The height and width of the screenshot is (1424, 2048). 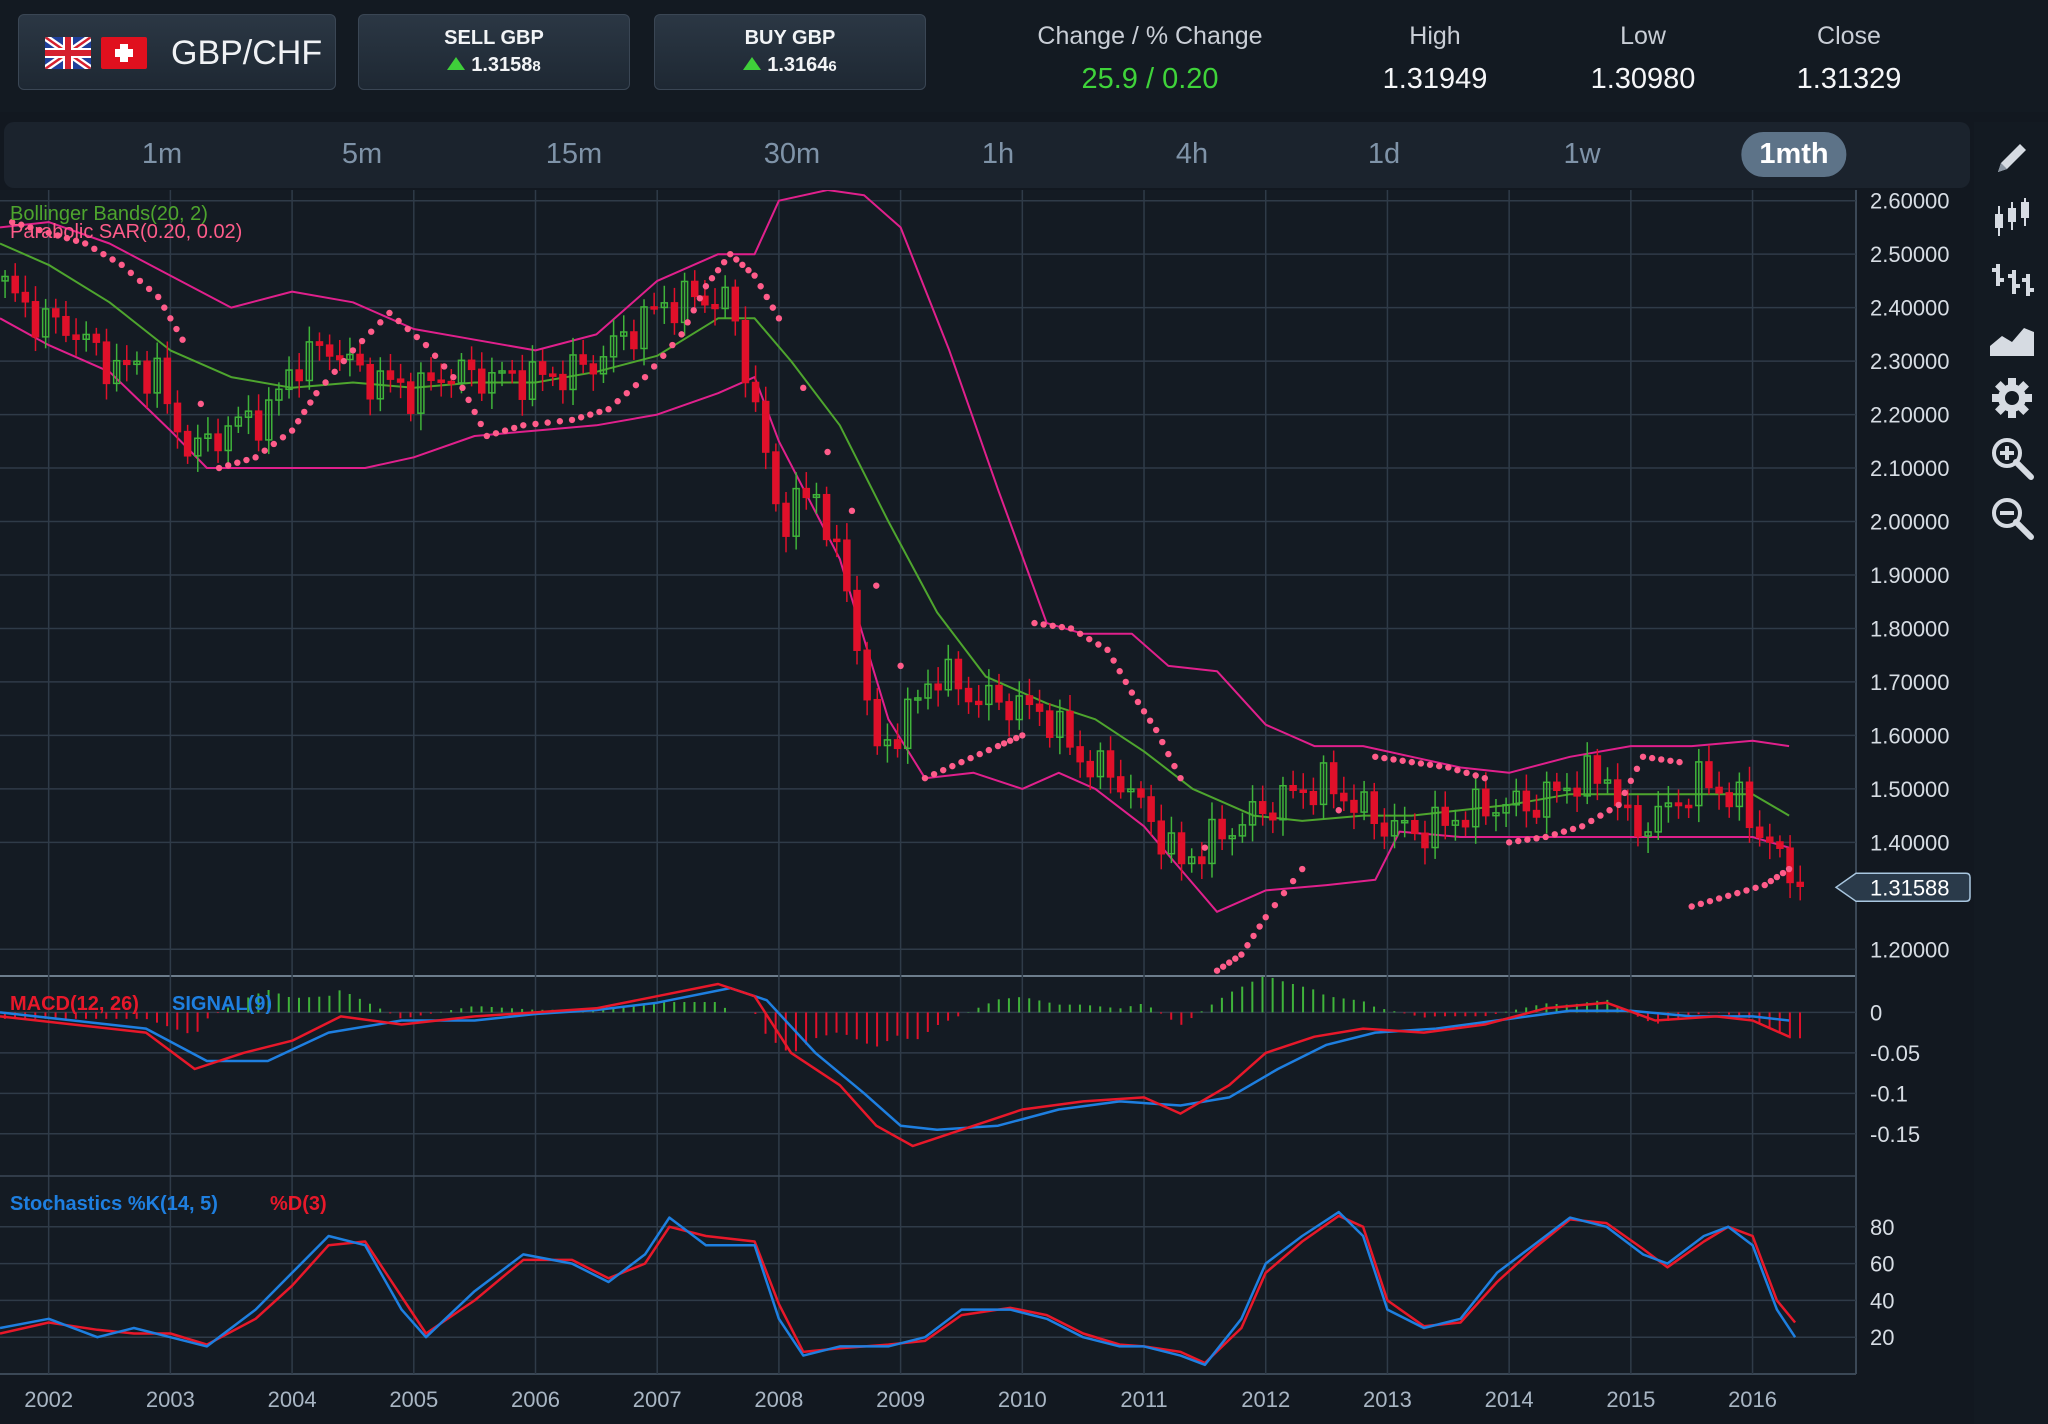 What do you see at coordinates (2012, 278) in the screenshot?
I see `ohlc-bars-icon` at bounding box center [2012, 278].